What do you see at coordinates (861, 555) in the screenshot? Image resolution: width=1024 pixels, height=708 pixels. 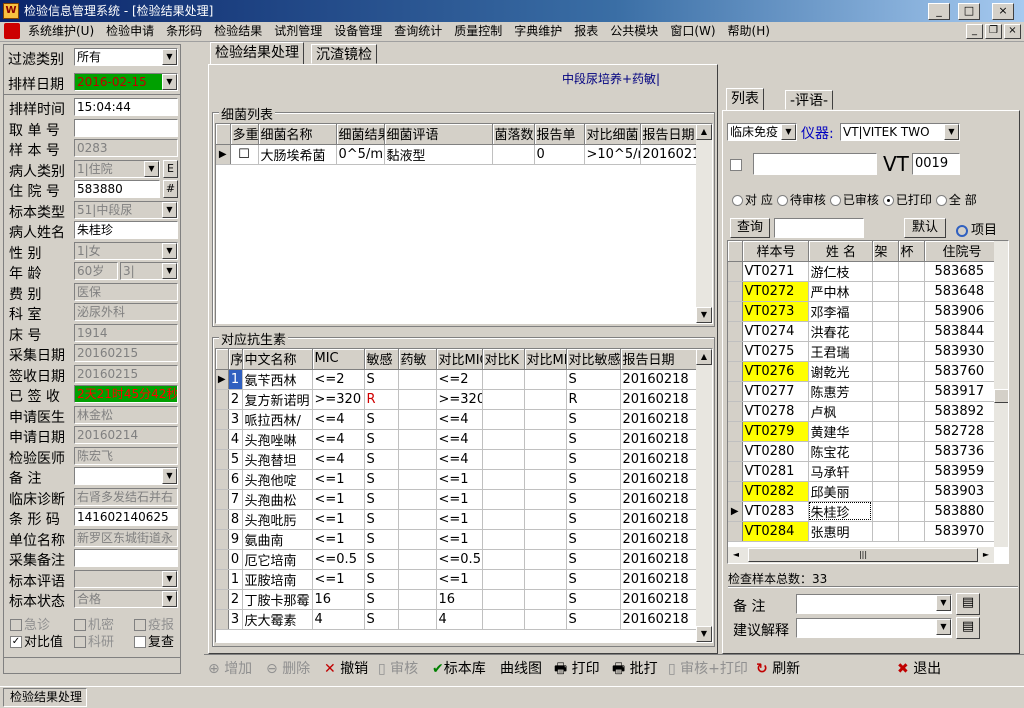 I see `sample-hscrollbar: ◄ ||| ►` at bounding box center [861, 555].